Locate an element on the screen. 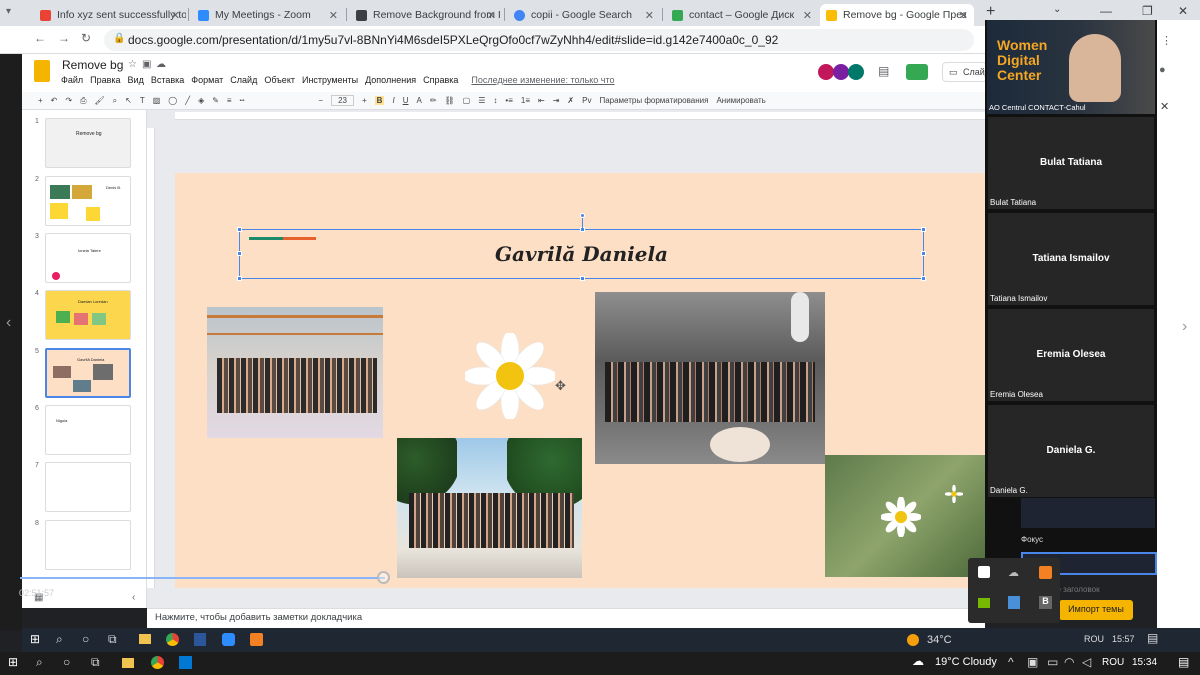 This screenshot has height=675, width=1200. import-theme-button: Импорт темы is located at coordinates (1096, 610).